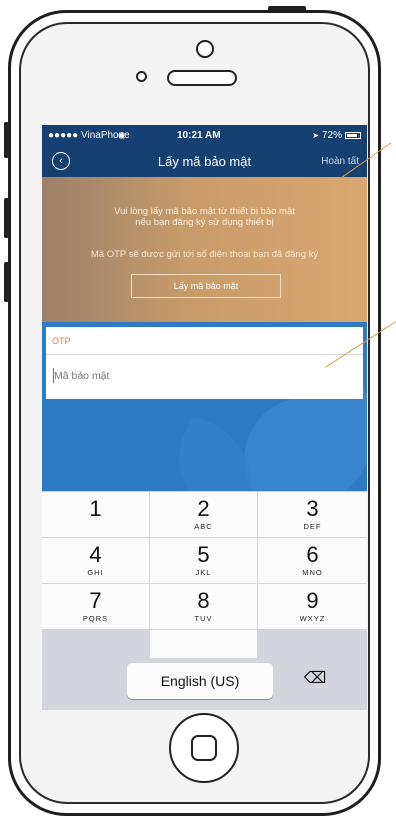  Describe the element at coordinates (204, 354) in the screenshot. I see `divider` at that location.